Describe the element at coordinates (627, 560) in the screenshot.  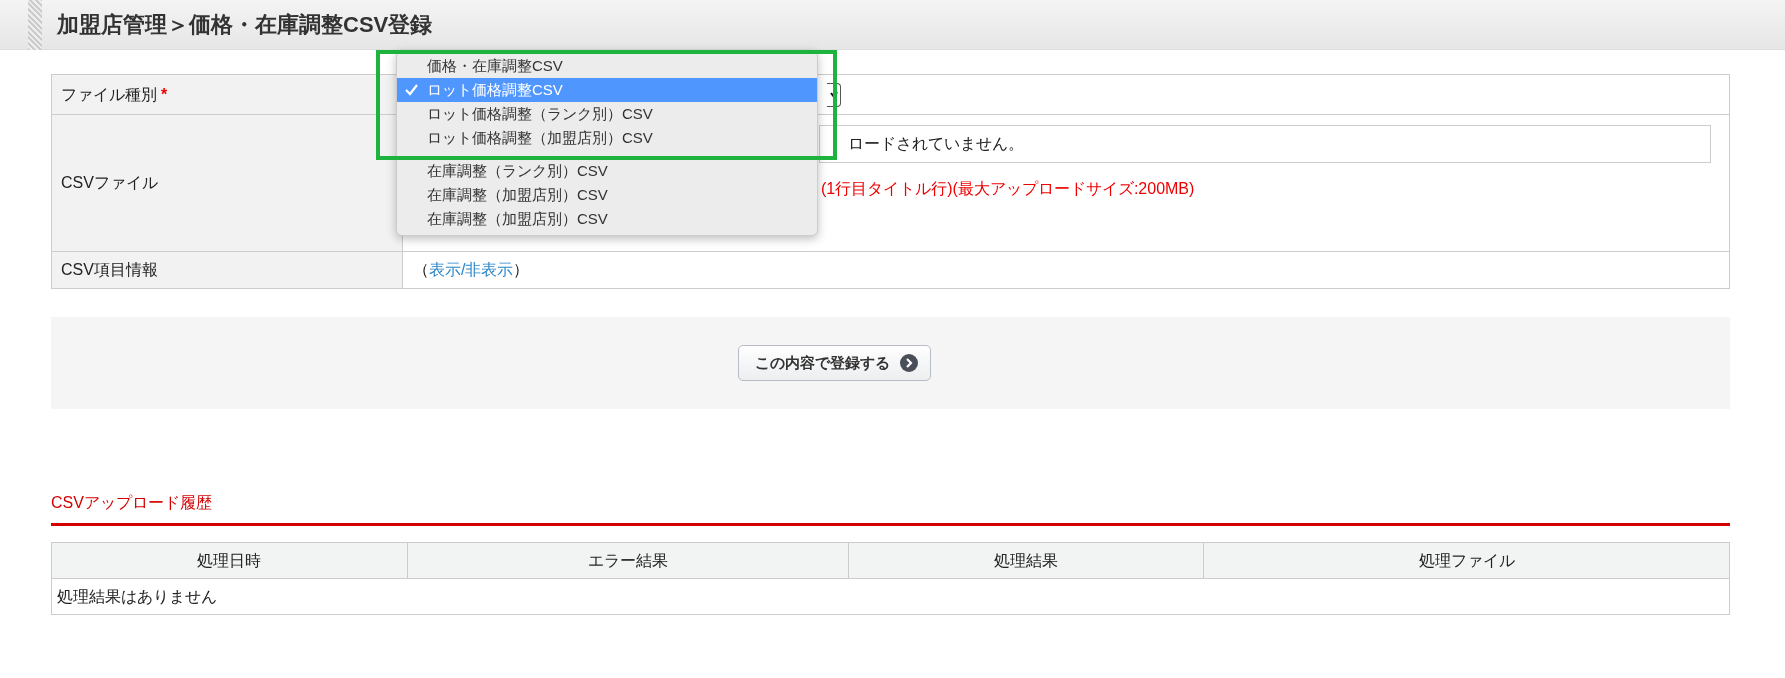
I see `column-header: エラー結果` at that location.